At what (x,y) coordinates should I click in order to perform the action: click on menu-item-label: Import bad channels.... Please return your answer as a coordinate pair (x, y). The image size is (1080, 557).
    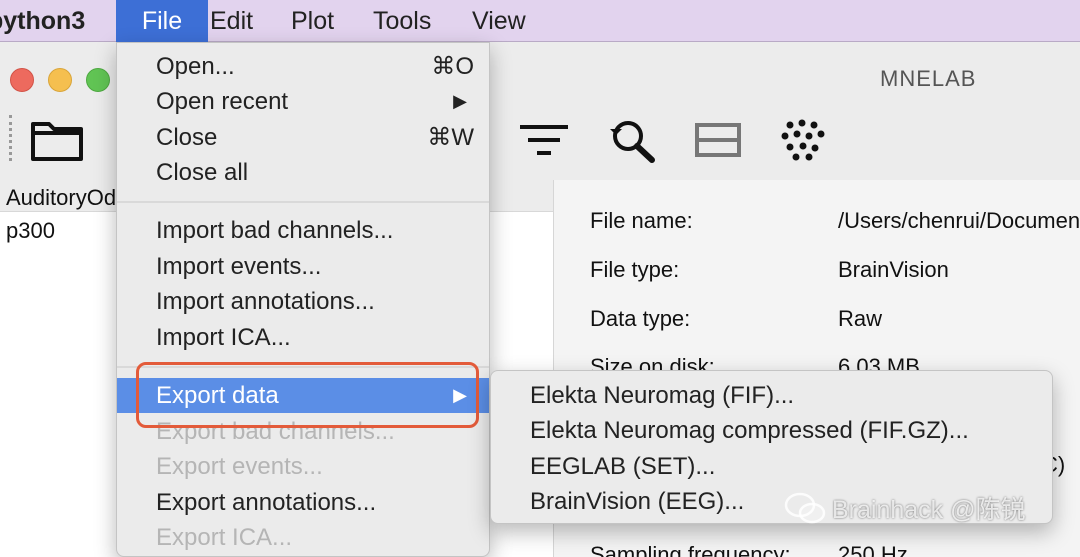
    Looking at the image, I should click on (275, 230).